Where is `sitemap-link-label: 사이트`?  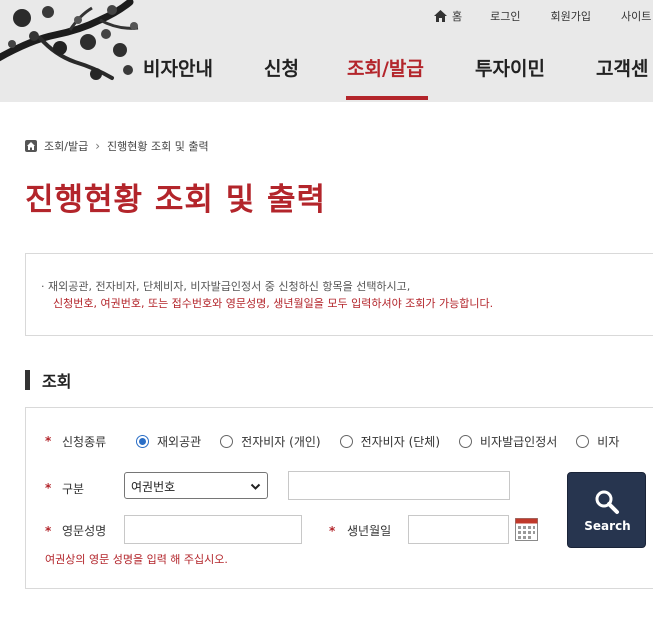 sitemap-link-label: 사이트 is located at coordinates (636, 16).